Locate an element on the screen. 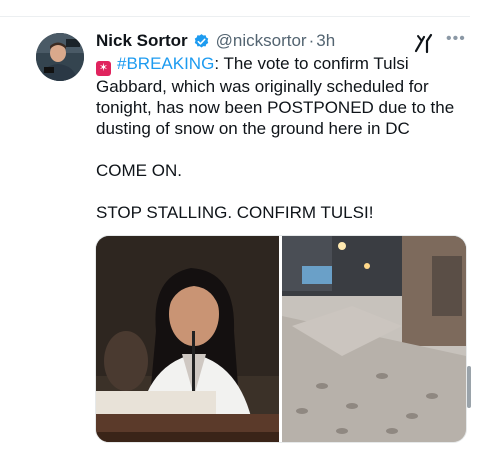  hashtag-link: #BREAKING is located at coordinates (165, 63).